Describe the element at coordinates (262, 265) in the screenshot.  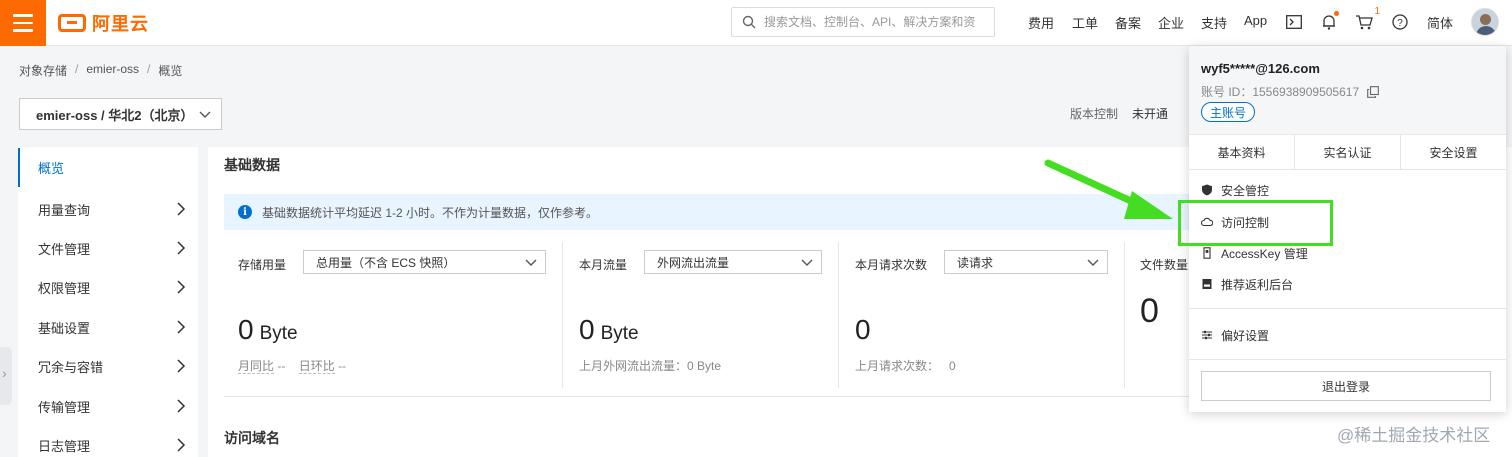
I see `stat-label: 存储用量` at that location.